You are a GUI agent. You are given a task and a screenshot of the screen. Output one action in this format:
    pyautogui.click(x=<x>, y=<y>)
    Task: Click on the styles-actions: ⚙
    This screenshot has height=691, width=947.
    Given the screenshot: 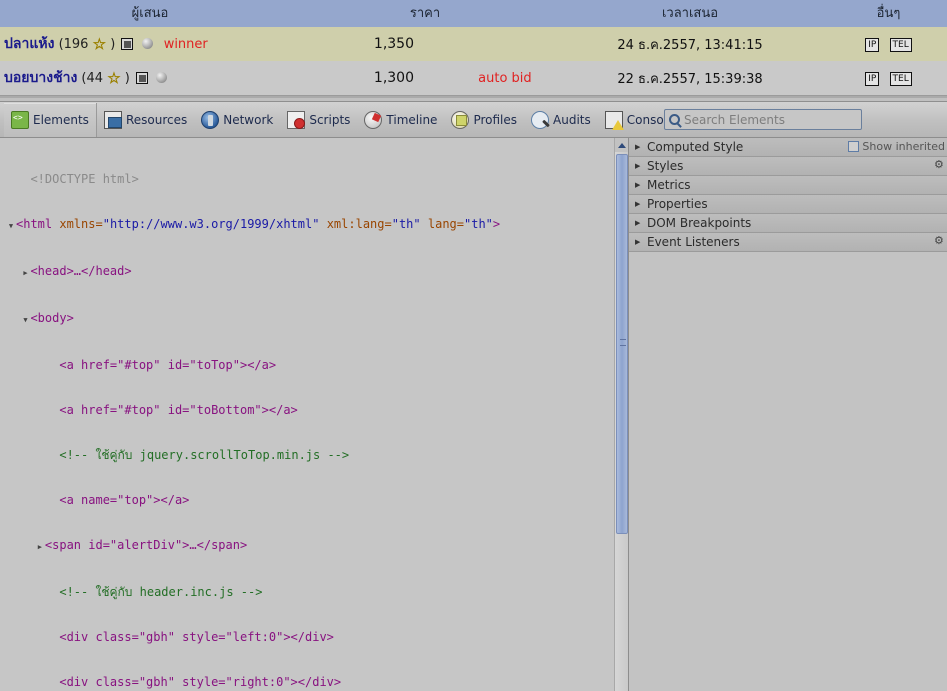 What is the action you would take?
    pyautogui.click(x=939, y=164)
    